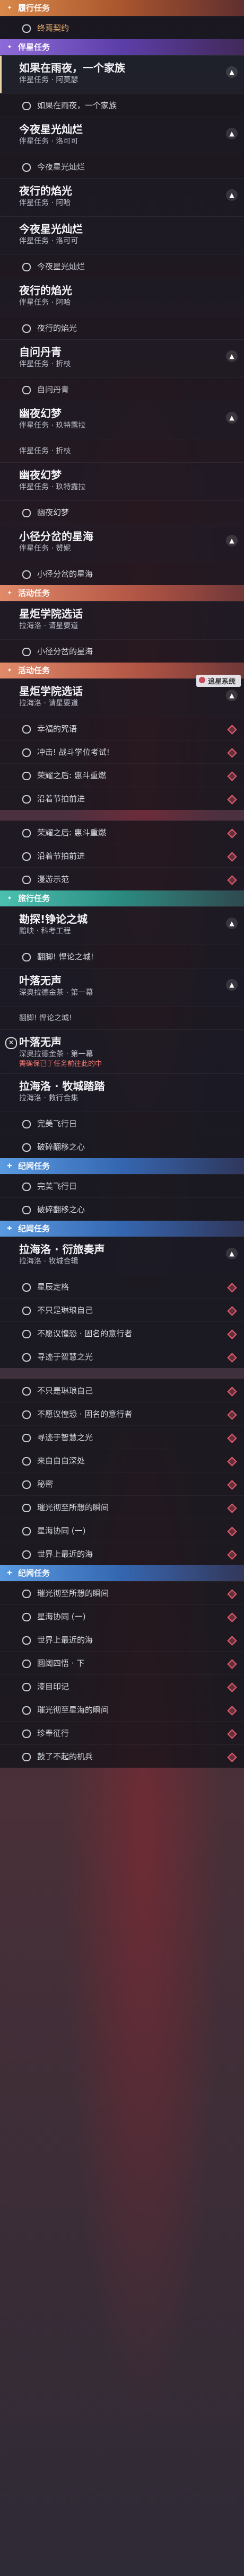  I want to click on quest-category: 伴星任务 · 洛可可, so click(49, 141).